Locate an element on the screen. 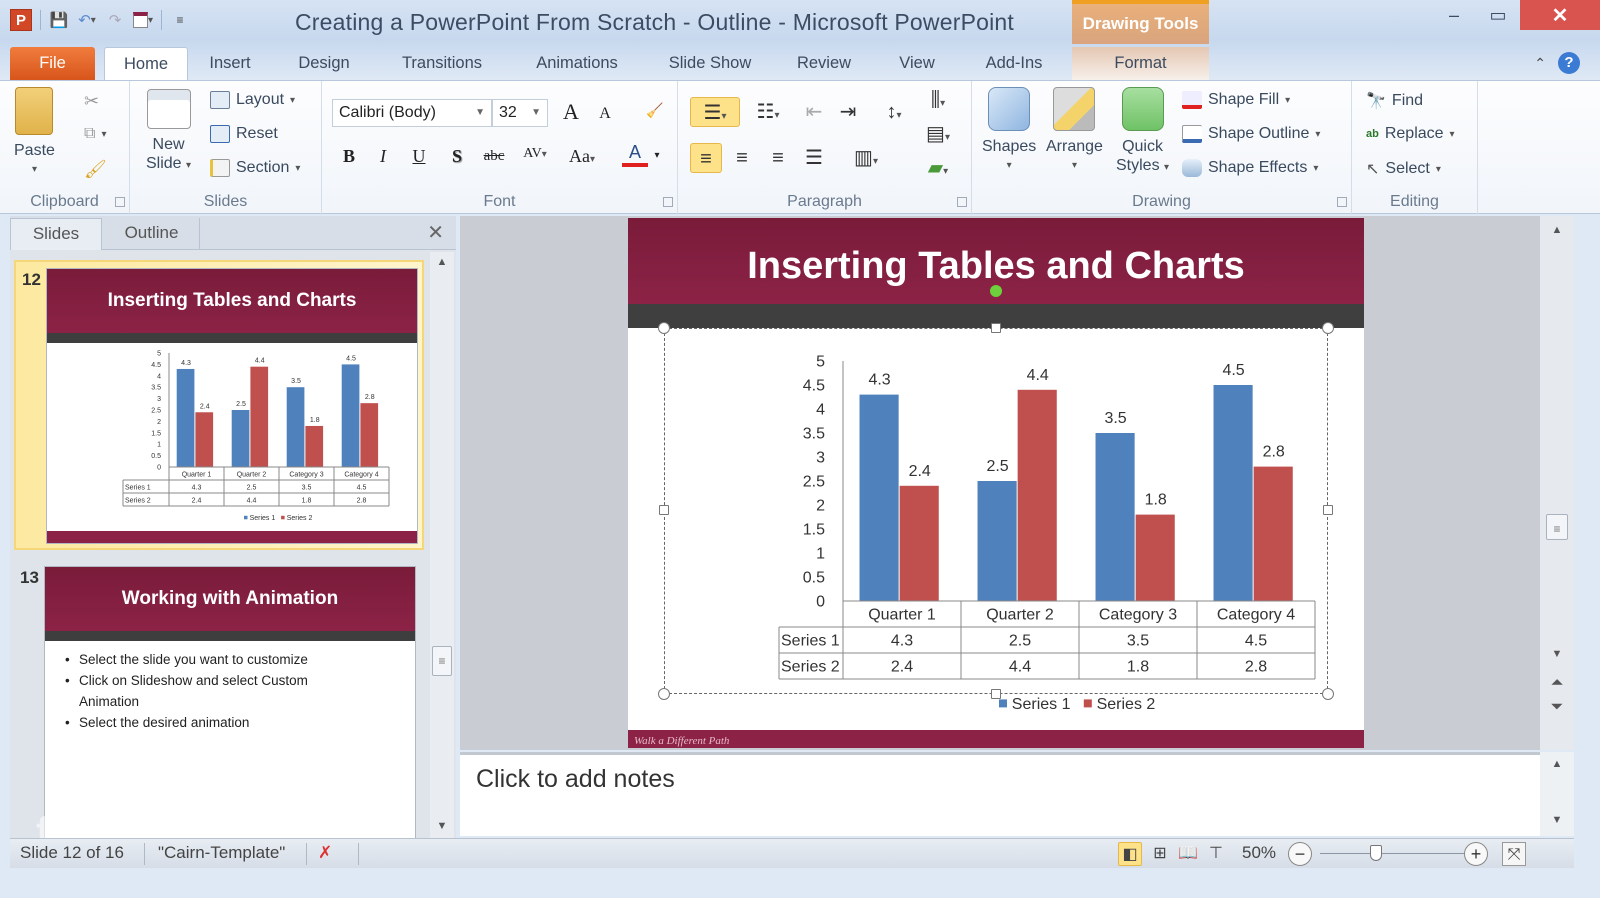 The height and width of the screenshot is (898, 1600). select-button: ↖ Select ▾ is located at coordinates (1403, 169).